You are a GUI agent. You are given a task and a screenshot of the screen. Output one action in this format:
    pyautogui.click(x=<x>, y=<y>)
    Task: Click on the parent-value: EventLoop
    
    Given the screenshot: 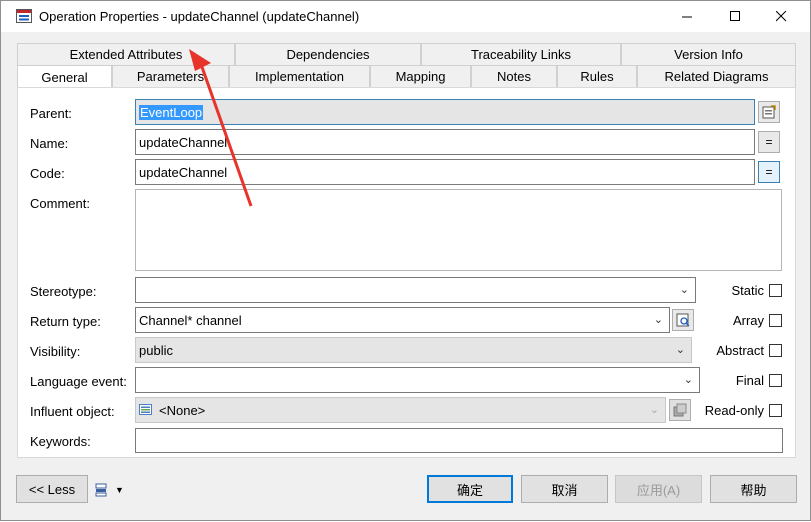 What is the action you would take?
    pyautogui.click(x=171, y=112)
    